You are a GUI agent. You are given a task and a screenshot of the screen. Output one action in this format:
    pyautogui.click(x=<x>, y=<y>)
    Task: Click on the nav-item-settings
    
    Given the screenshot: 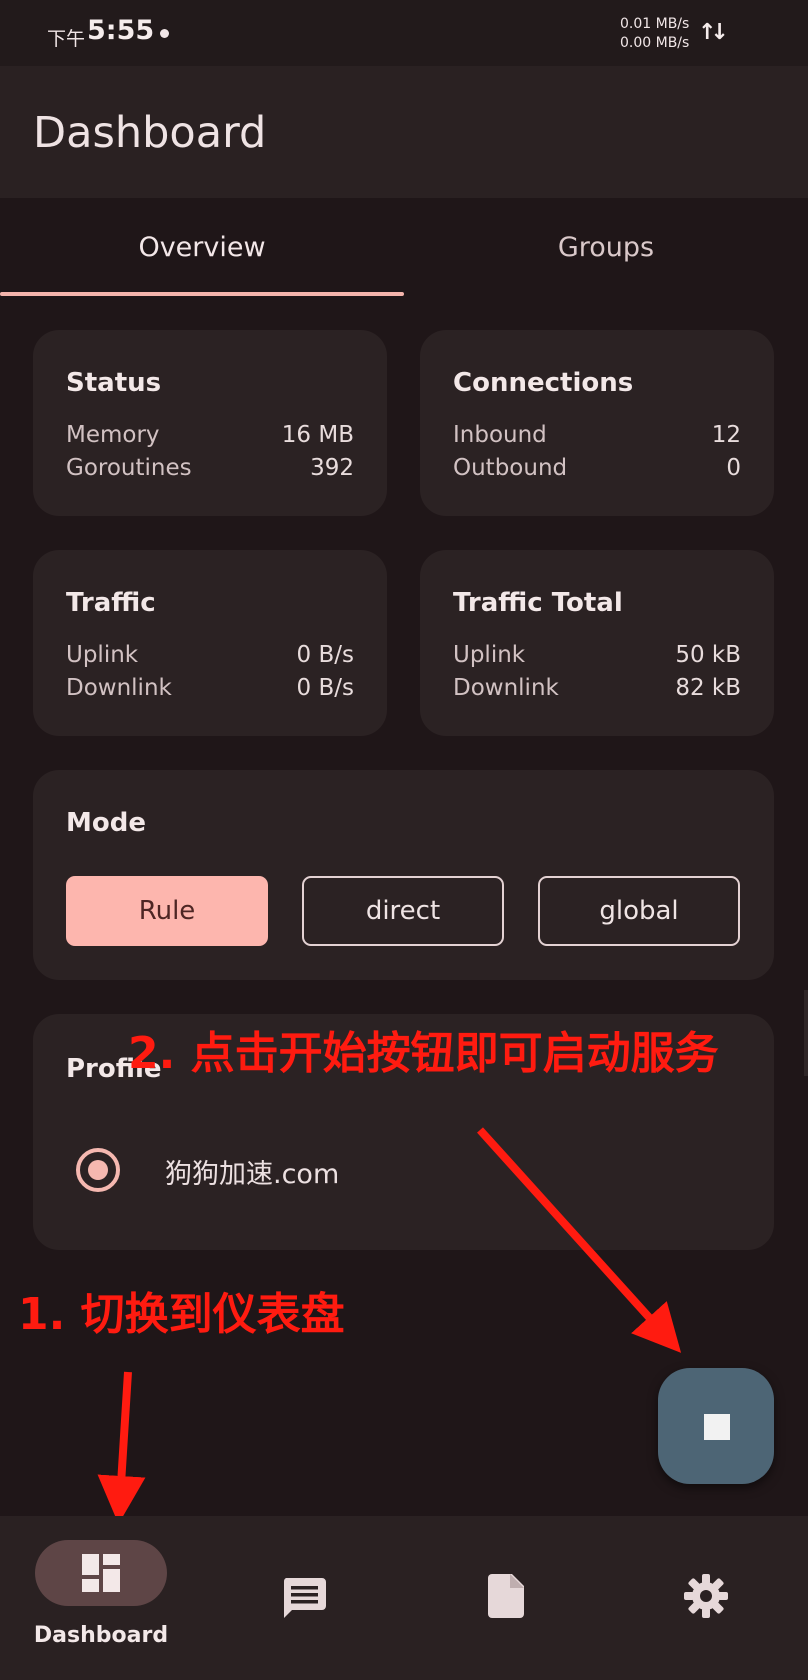 What is the action you would take?
    pyautogui.click(x=707, y=1598)
    